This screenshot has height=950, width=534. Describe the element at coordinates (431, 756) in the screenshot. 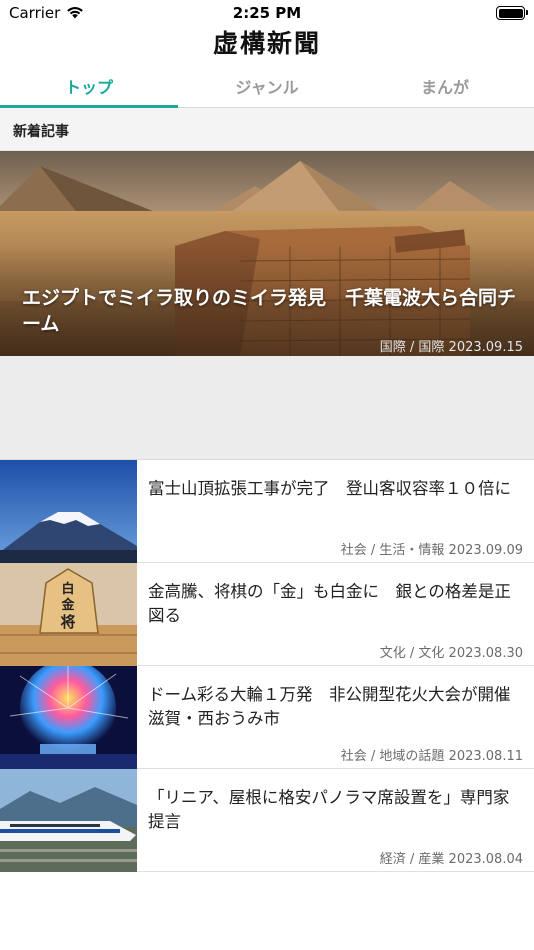

I see `article-meta: 社会 / 地域の話題 2023.08.11` at that location.